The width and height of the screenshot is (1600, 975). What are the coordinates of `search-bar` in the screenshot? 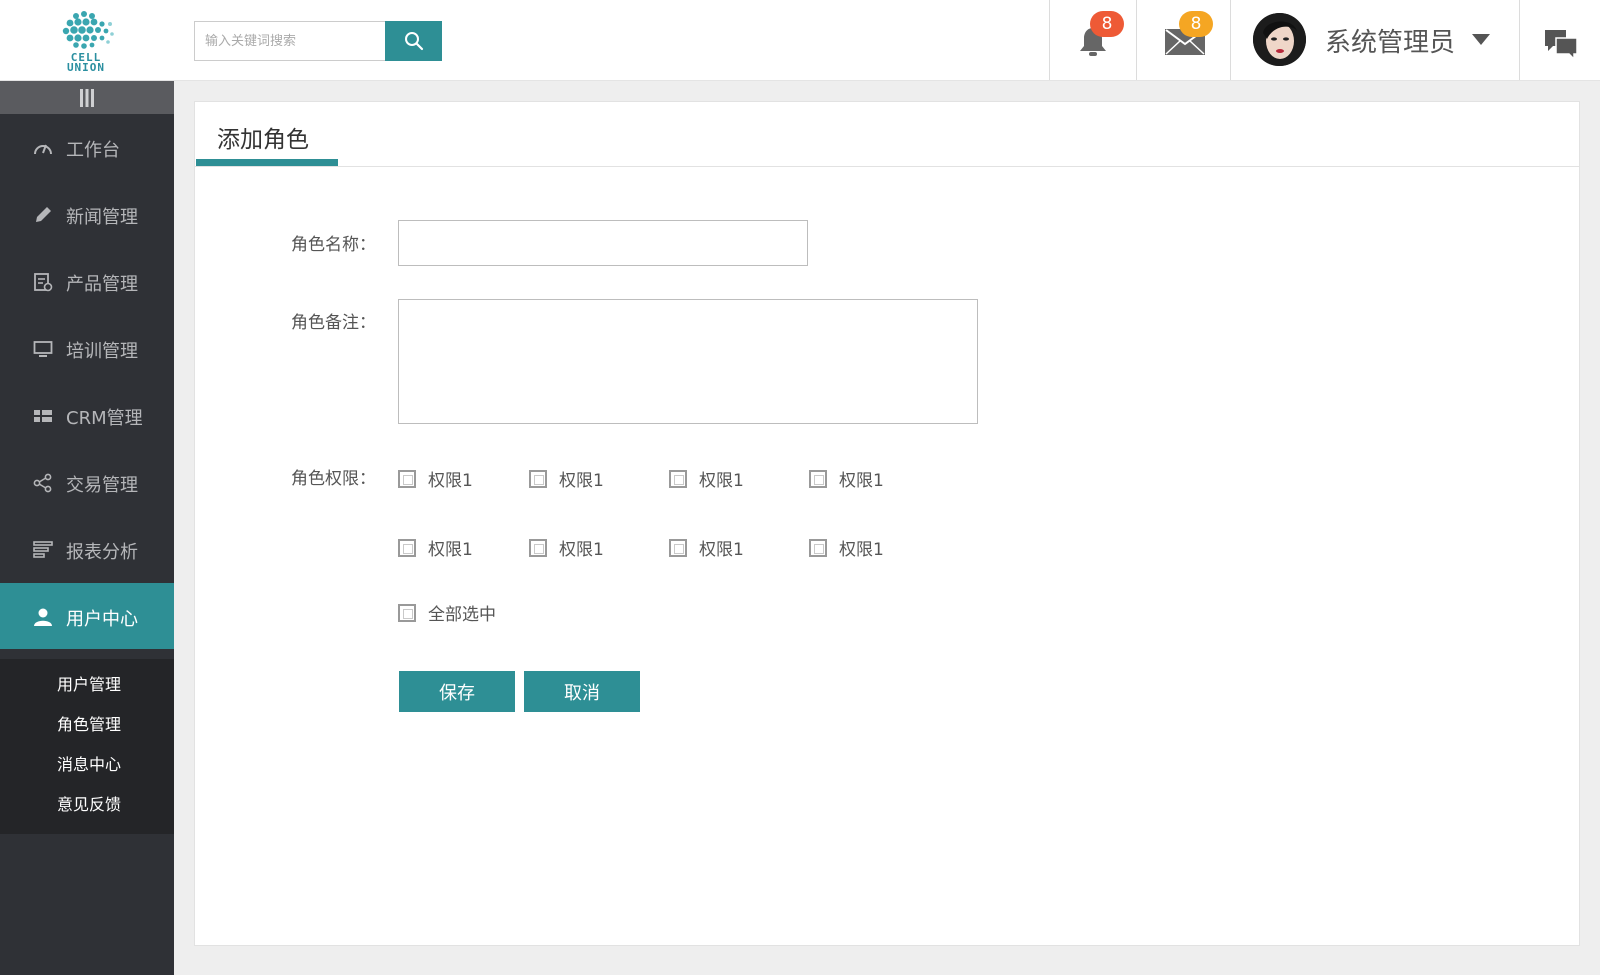 It's located at (318, 41).